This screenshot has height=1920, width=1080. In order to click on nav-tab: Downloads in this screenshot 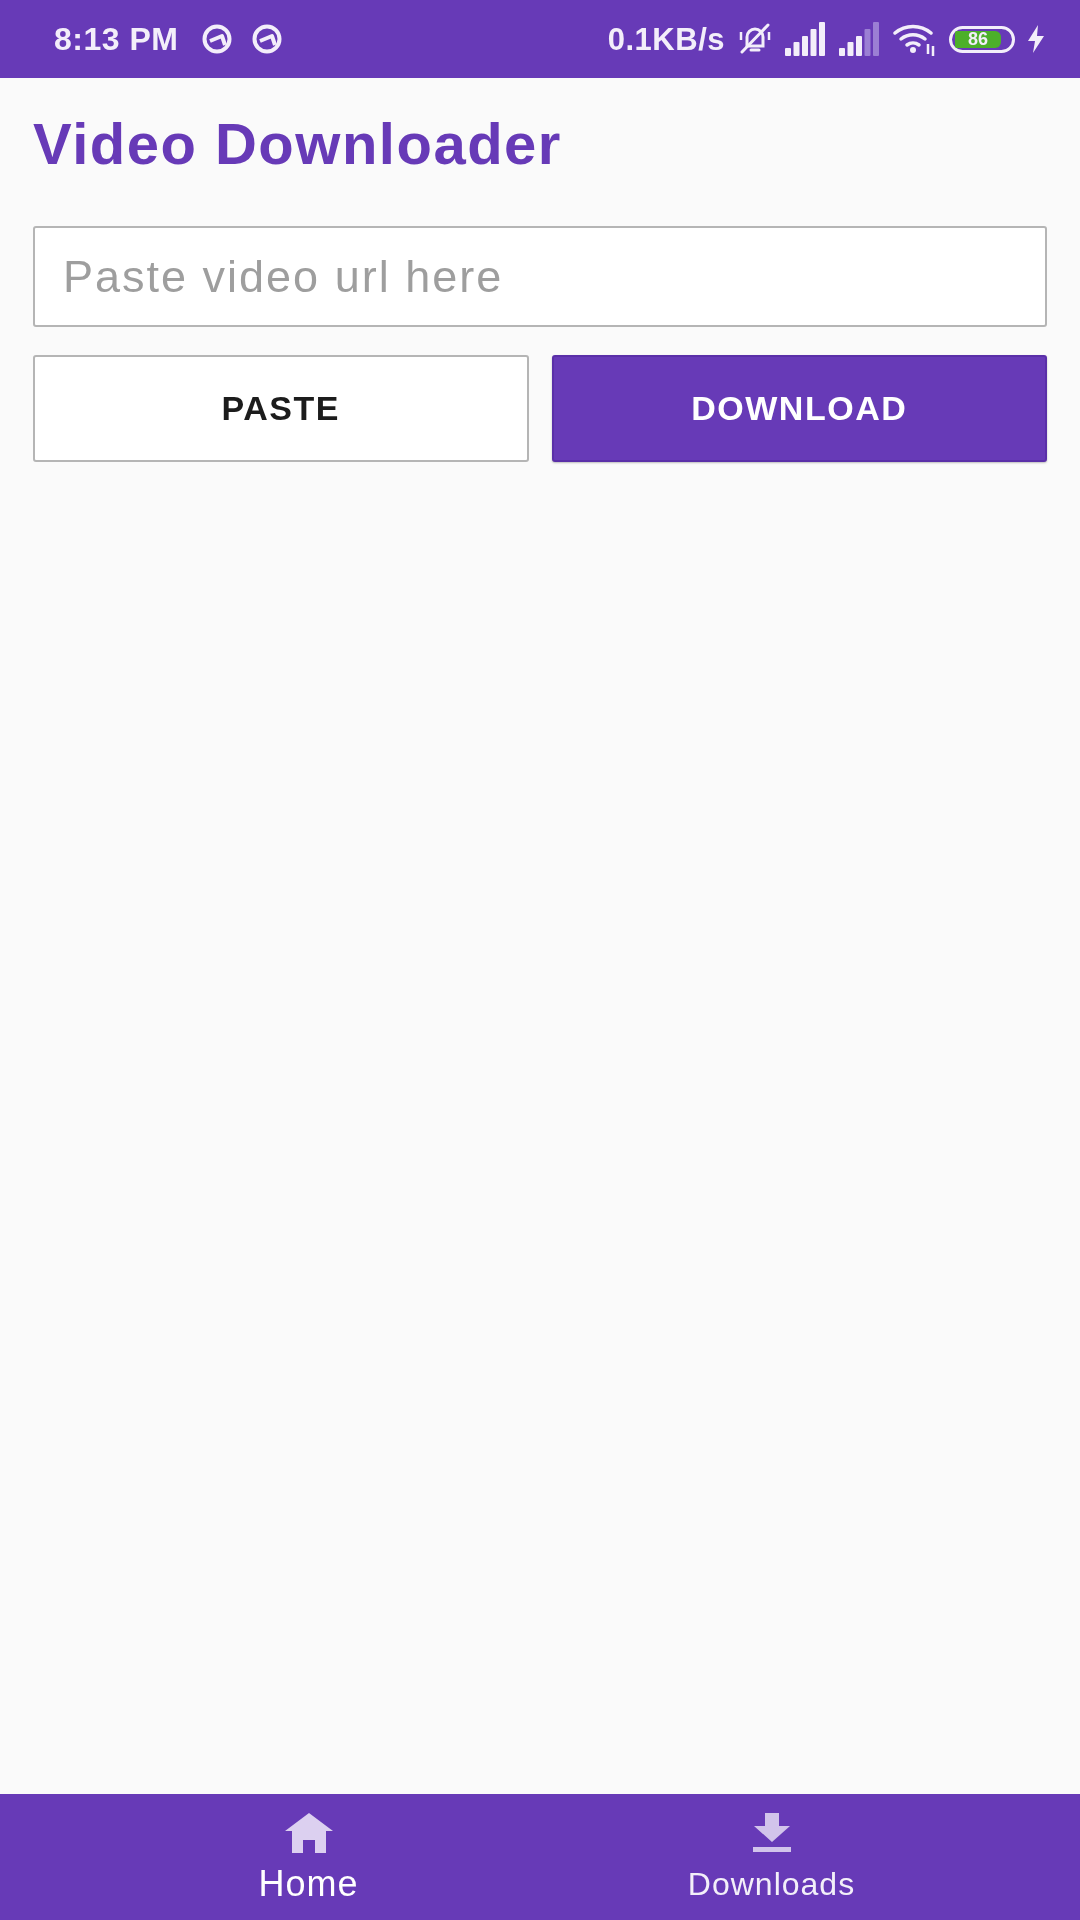, I will do `click(771, 1857)`.